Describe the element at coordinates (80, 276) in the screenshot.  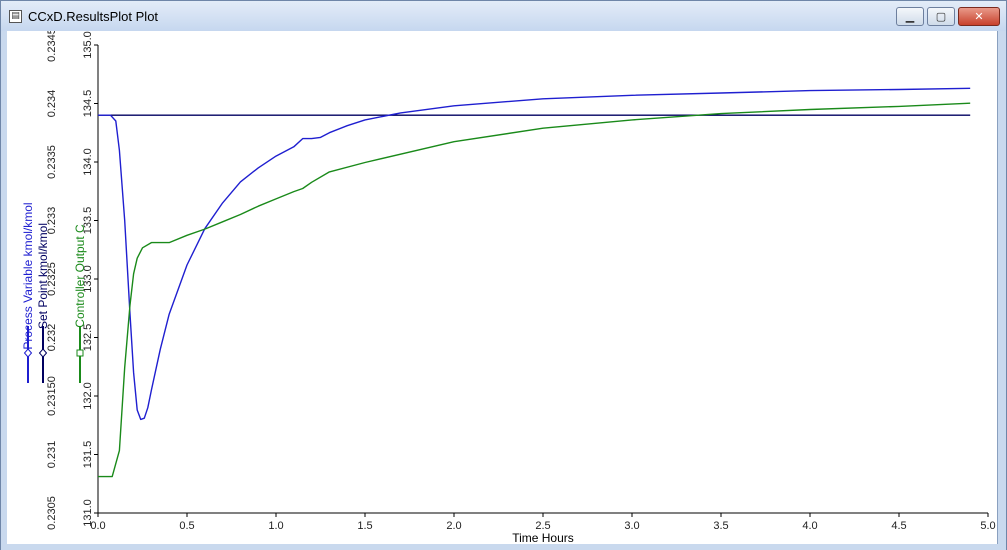
I see `controller-output-axis-title: Controller Output C` at that location.